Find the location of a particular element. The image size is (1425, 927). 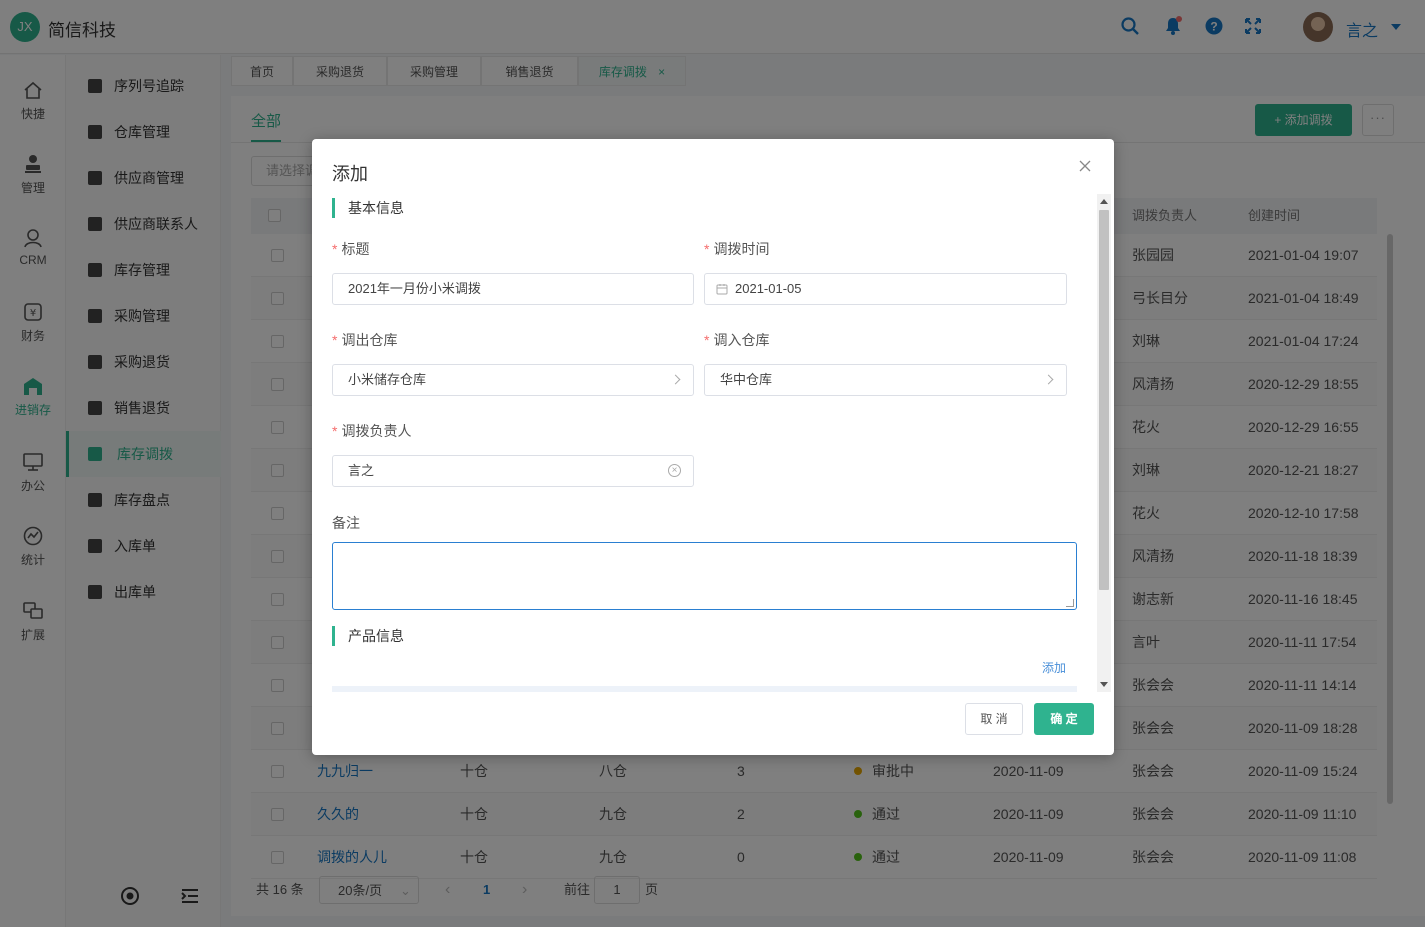

in-warehouse-label: * 调入仓库 is located at coordinates (736, 340).